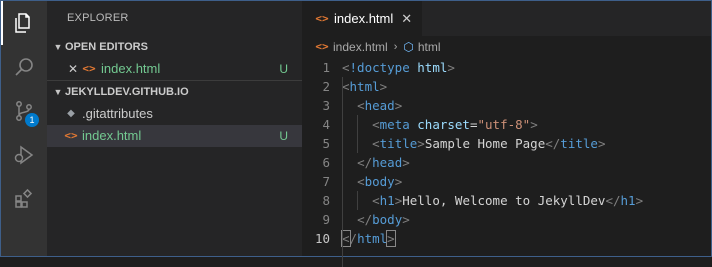 This screenshot has width=712, height=267. What do you see at coordinates (326, 143) in the screenshot?
I see `line-number: 5` at bounding box center [326, 143].